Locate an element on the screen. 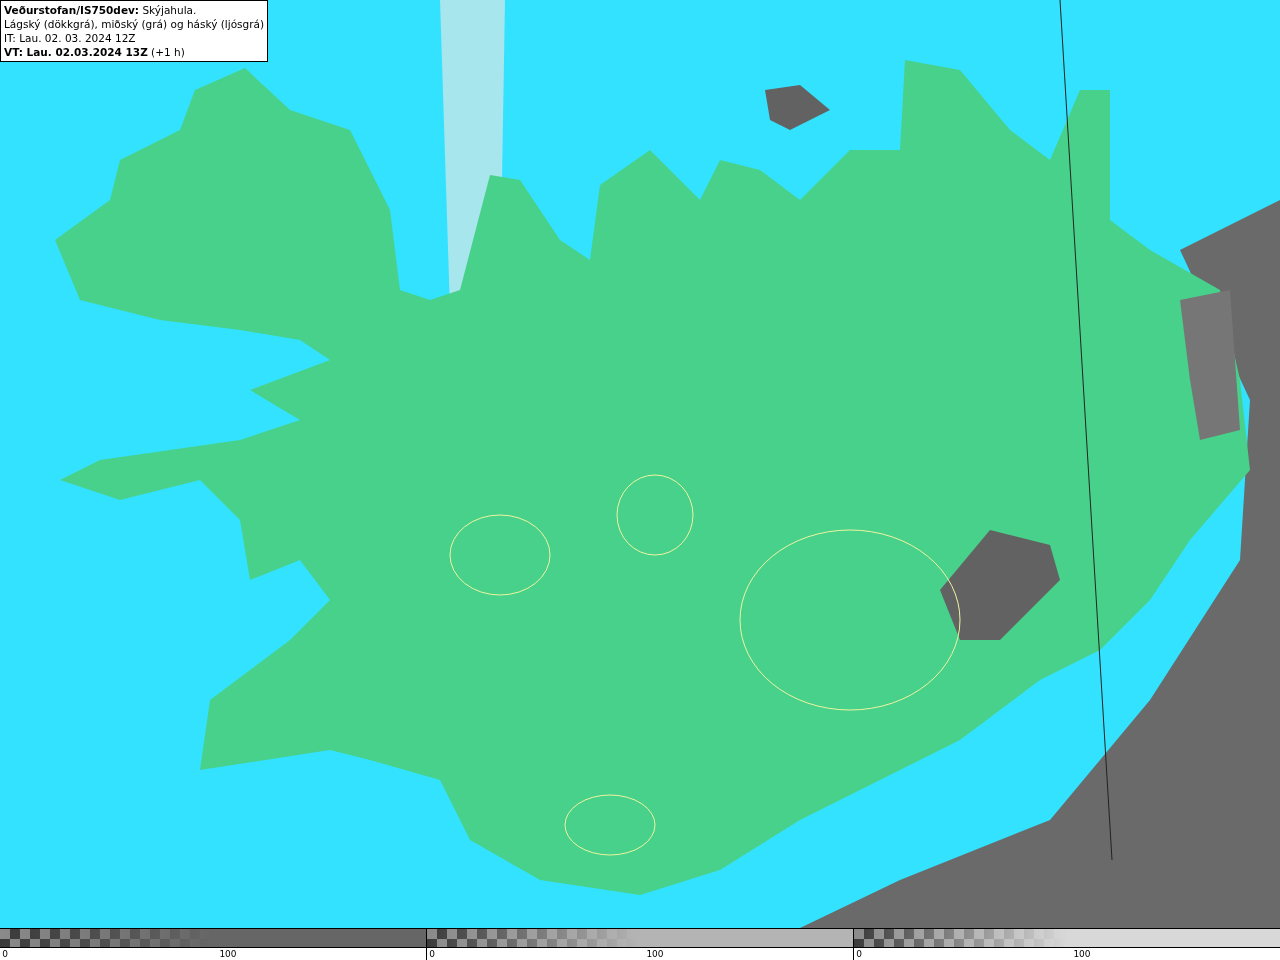 This screenshot has height=960, width=1280. info-text: Veðurstofan/IS750dev: Skýjahula. is located at coordinates (101, 10).